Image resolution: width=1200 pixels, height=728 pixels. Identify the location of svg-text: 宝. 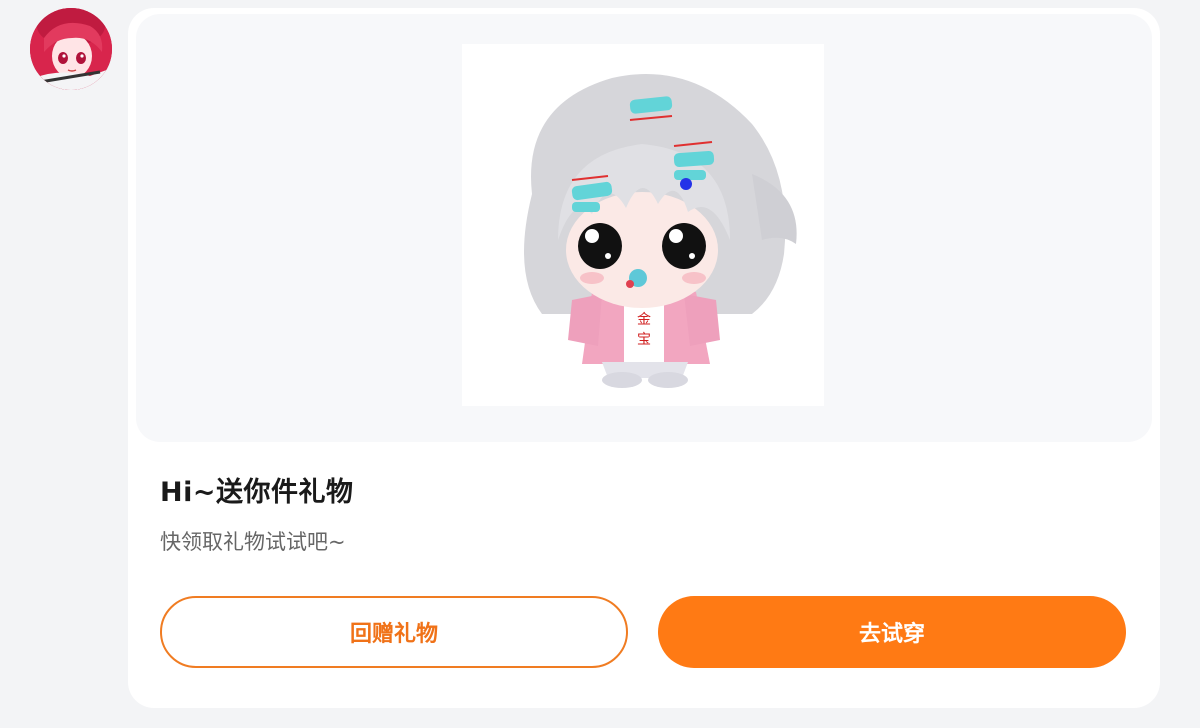
(644, 340).